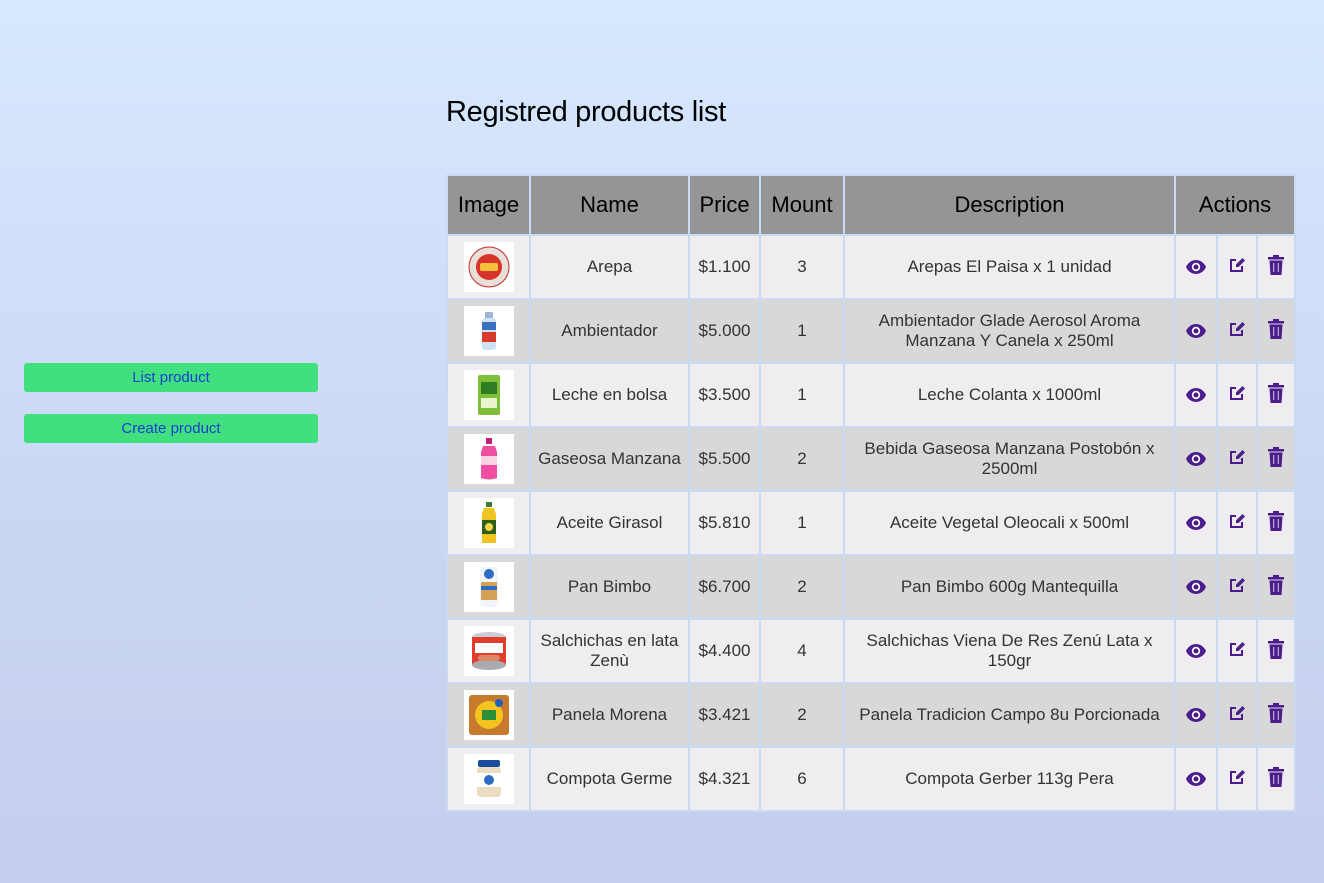 Image resolution: width=1324 pixels, height=883 pixels. What do you see at coordinates (724, 651) in the screenshot?
I see `product-price: $4.400` at bounding box center [724, 651].